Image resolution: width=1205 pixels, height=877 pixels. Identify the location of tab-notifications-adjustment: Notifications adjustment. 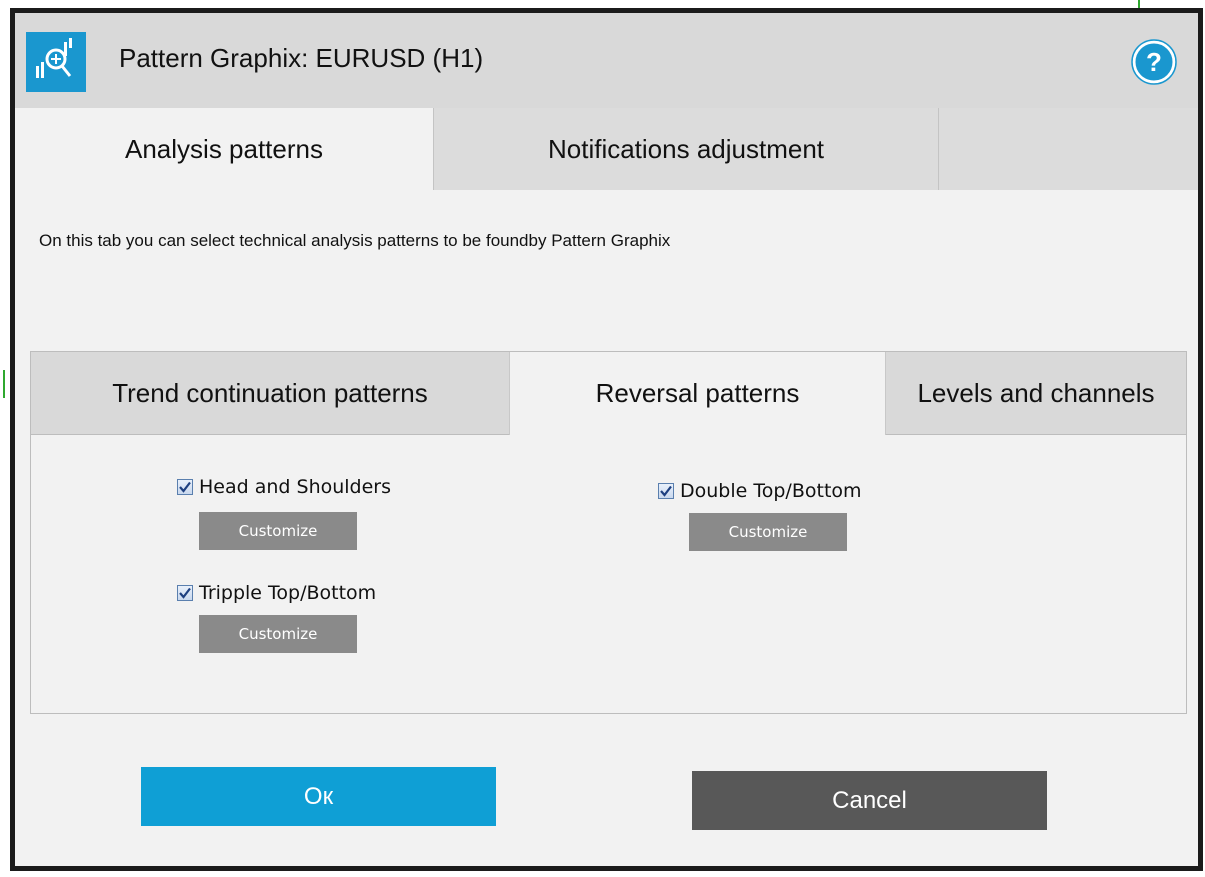
(686, 149).